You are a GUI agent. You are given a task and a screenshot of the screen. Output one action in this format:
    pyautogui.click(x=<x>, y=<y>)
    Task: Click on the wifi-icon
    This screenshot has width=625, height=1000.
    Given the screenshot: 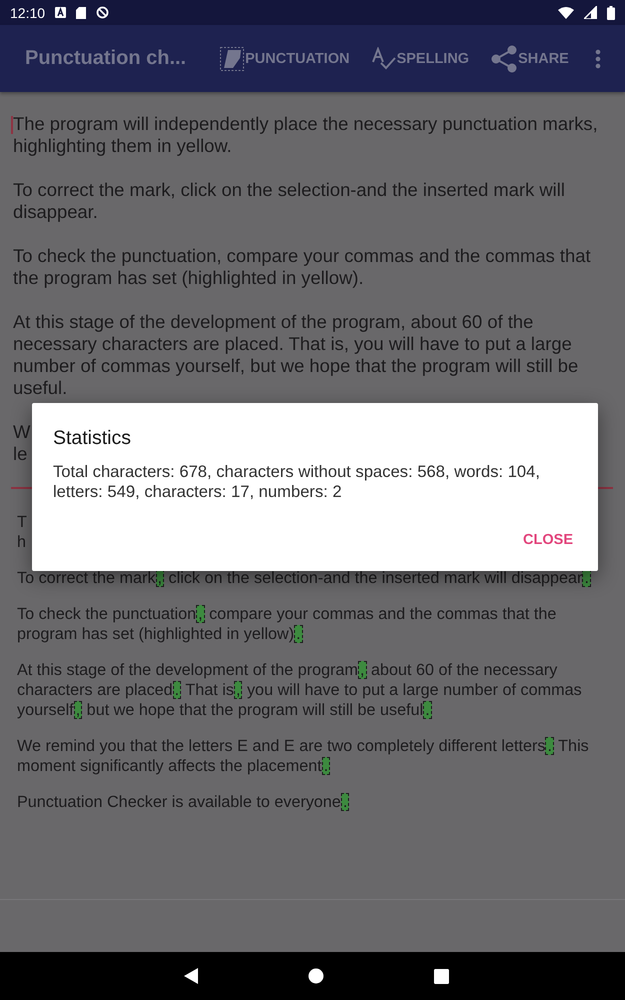 What is the action you would take?
    pyautogui.click(x=566, y=12)
    